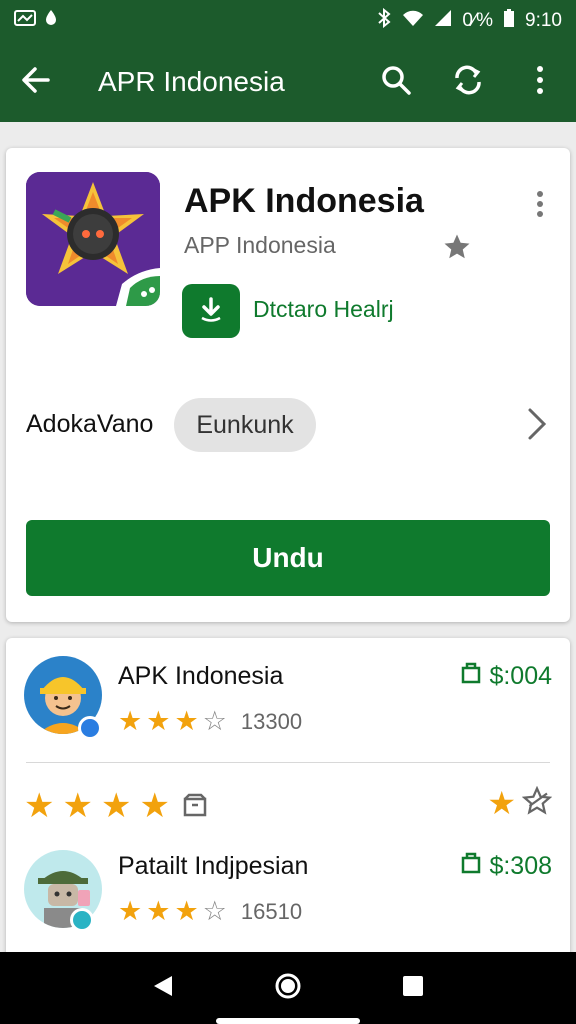  I want to click on card-overflow-button, so click(540, 206).